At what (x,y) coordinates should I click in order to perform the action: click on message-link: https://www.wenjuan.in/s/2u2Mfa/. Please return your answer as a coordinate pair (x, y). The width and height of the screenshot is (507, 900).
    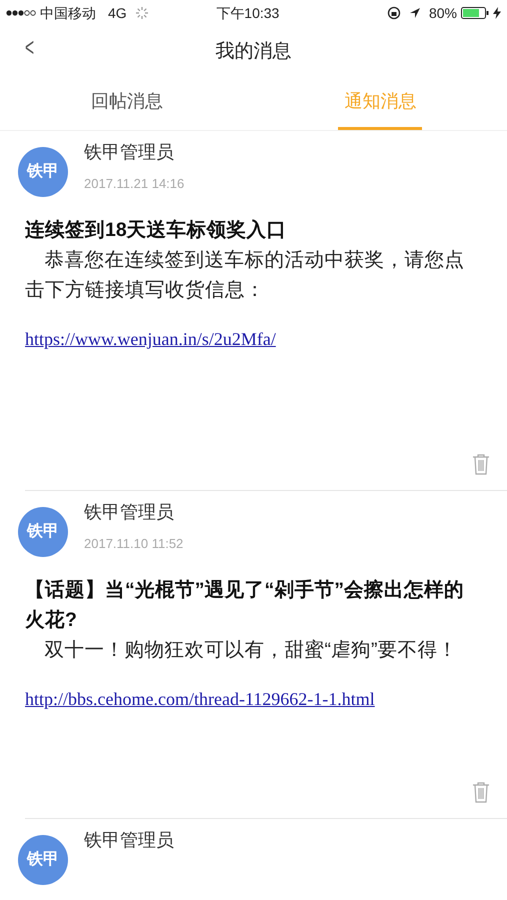
    Looking at the image, I should click on (150, 339).